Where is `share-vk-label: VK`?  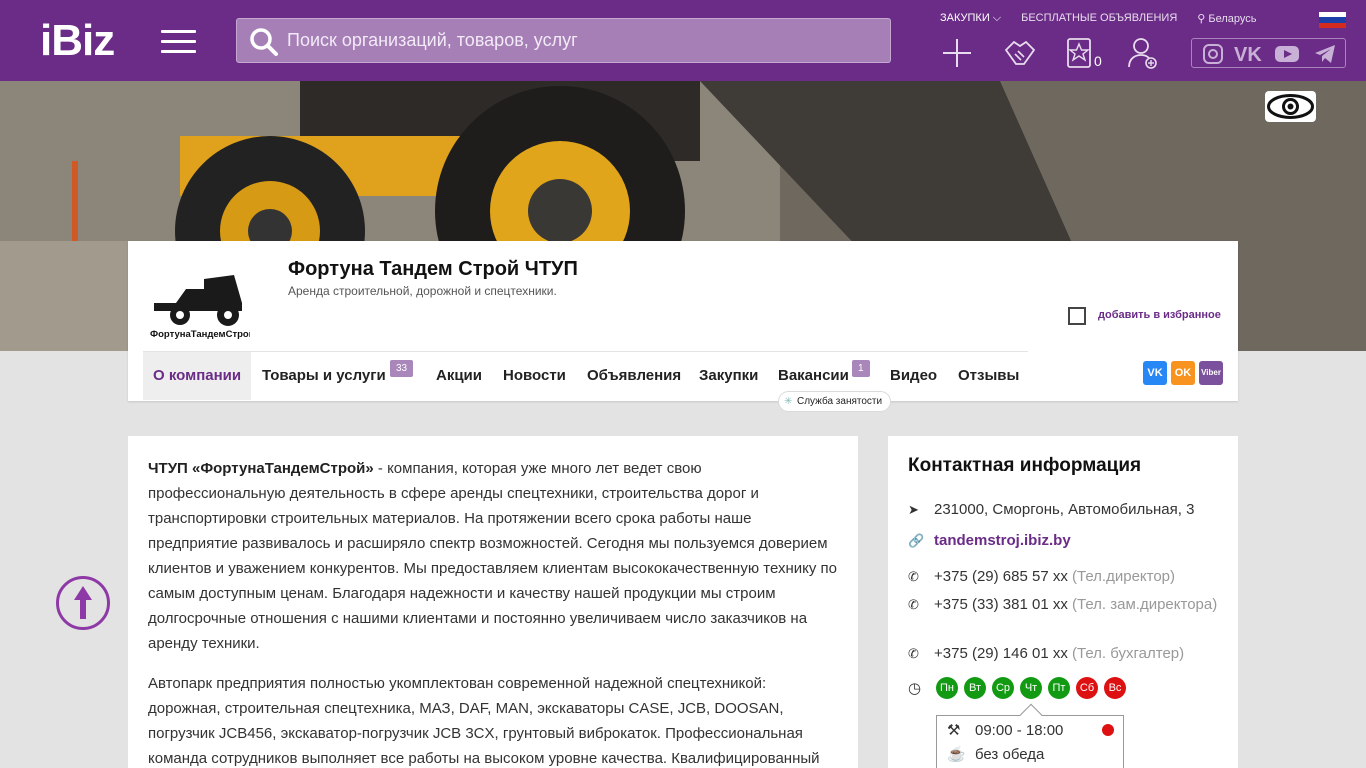
share-vk-label: VK is located at coordinates (1155, 373).